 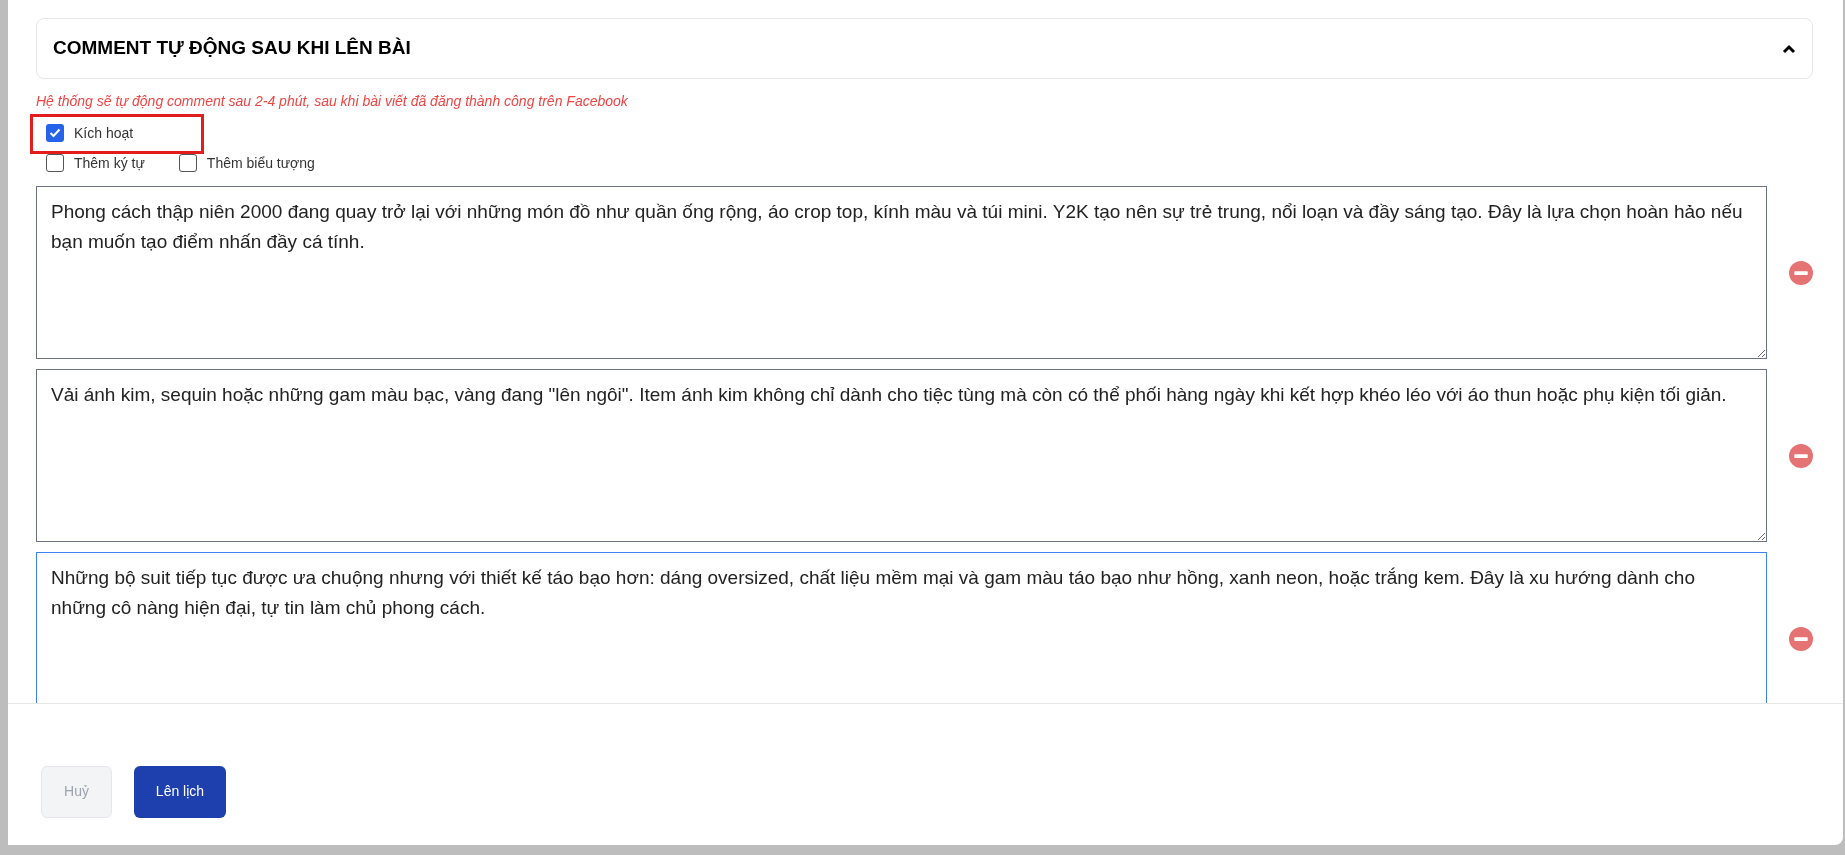 What do you see at coordinates (180, 791) in the screenshot?
I see `schedule-button: Lên lịch` at bounding box center [180, 791].